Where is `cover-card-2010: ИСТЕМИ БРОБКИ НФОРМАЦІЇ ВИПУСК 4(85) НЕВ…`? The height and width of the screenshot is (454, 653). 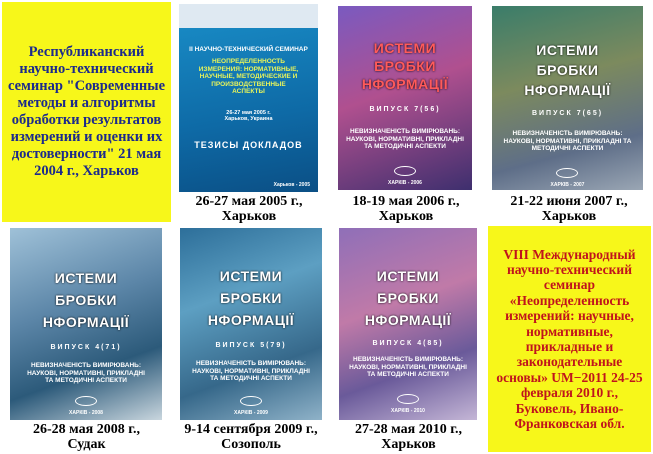
cover-card-2010: ИСТЕМИ БРОБКИ НФОРМАЦІЇ ВИПУСК 4(85) НЕВ… is located at coordinates (408, 339).